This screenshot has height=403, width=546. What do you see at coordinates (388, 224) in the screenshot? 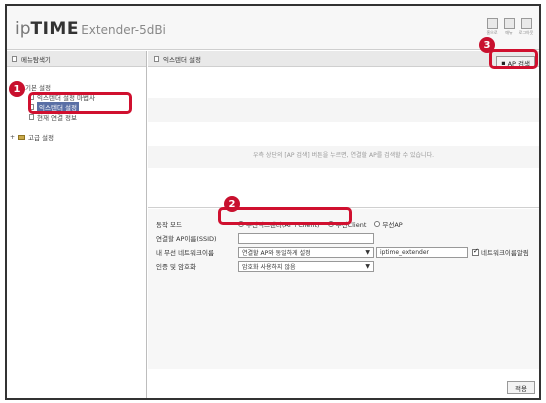
I see `mode-radio-ap: 무선AP` at bounding box center [388, 224].